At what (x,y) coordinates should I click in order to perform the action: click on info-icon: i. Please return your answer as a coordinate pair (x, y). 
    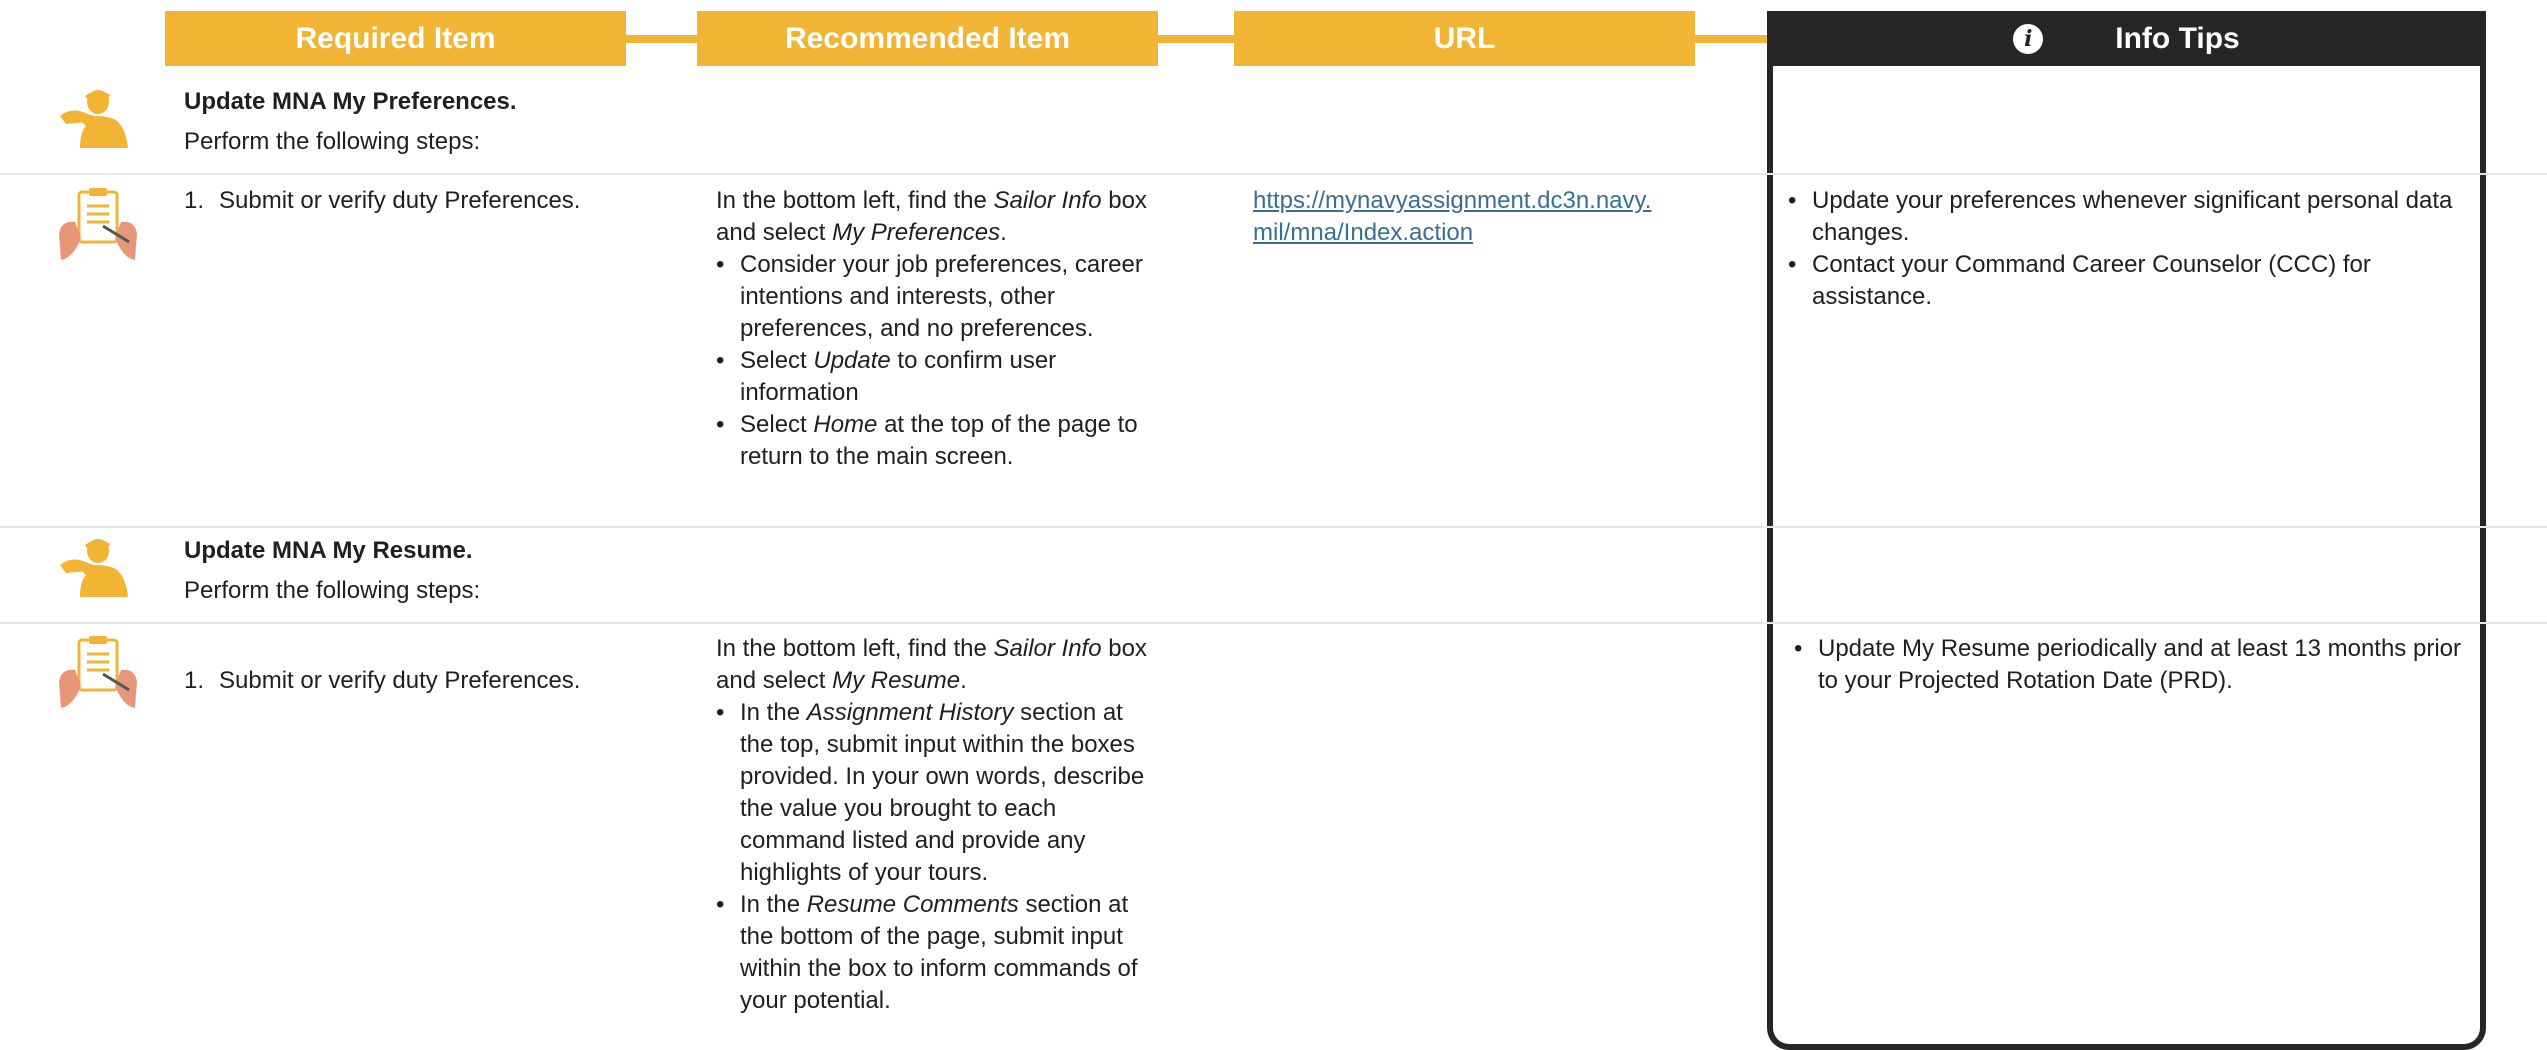
    Looking at the image, I should click on (2028, 38).